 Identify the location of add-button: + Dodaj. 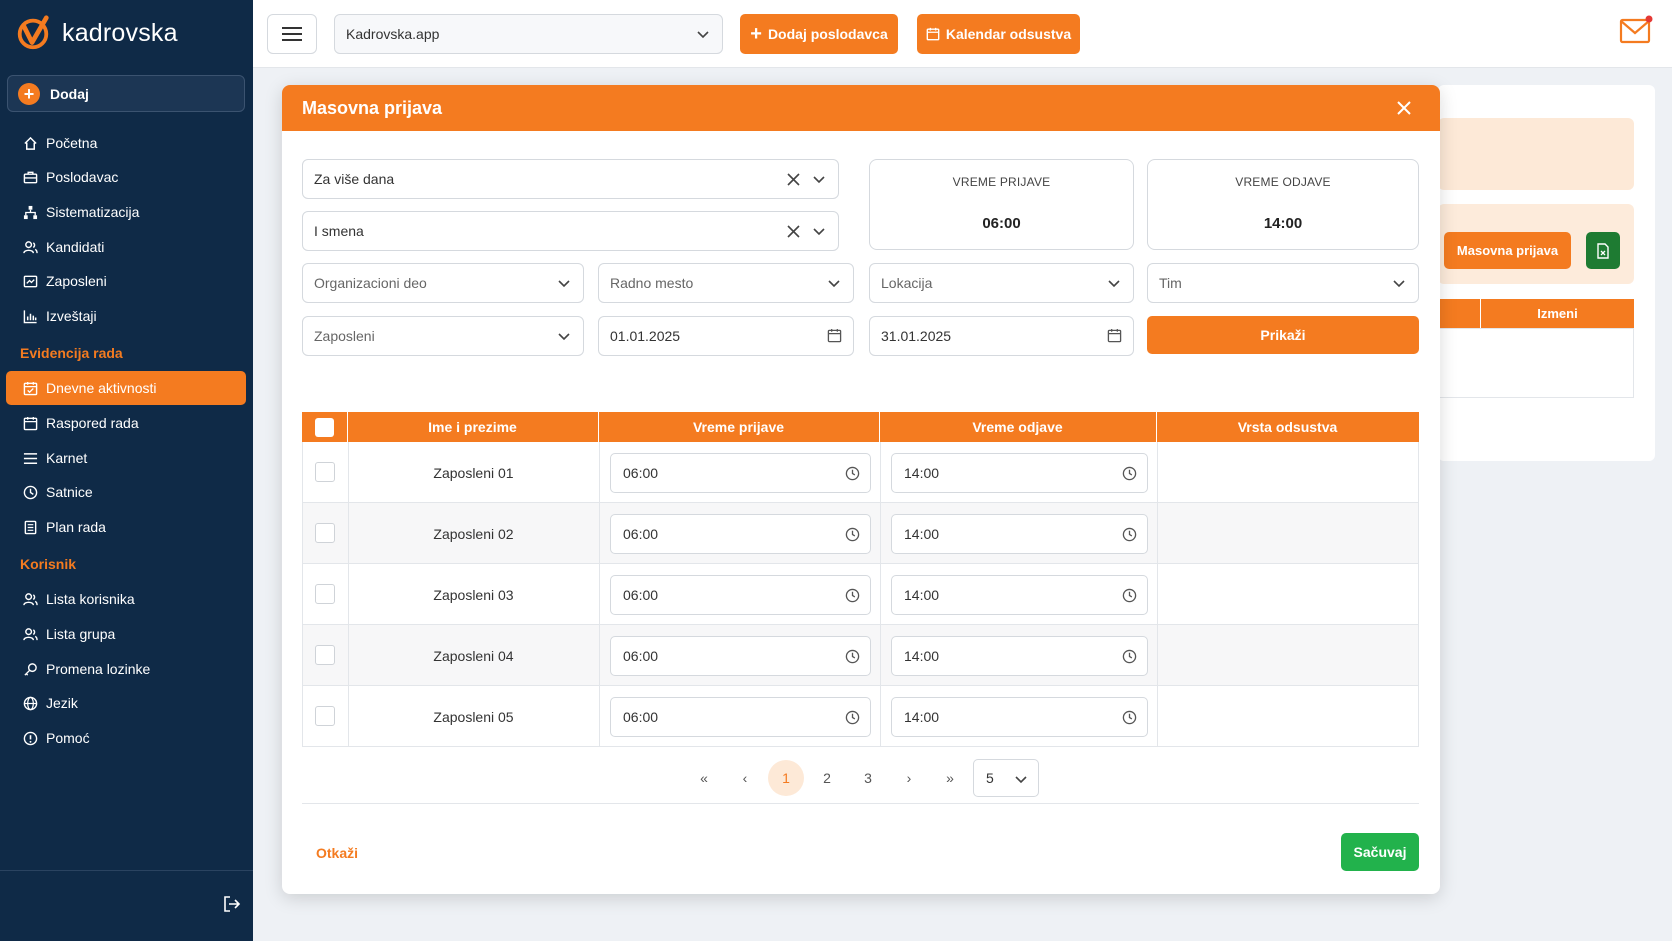
(126, 93).